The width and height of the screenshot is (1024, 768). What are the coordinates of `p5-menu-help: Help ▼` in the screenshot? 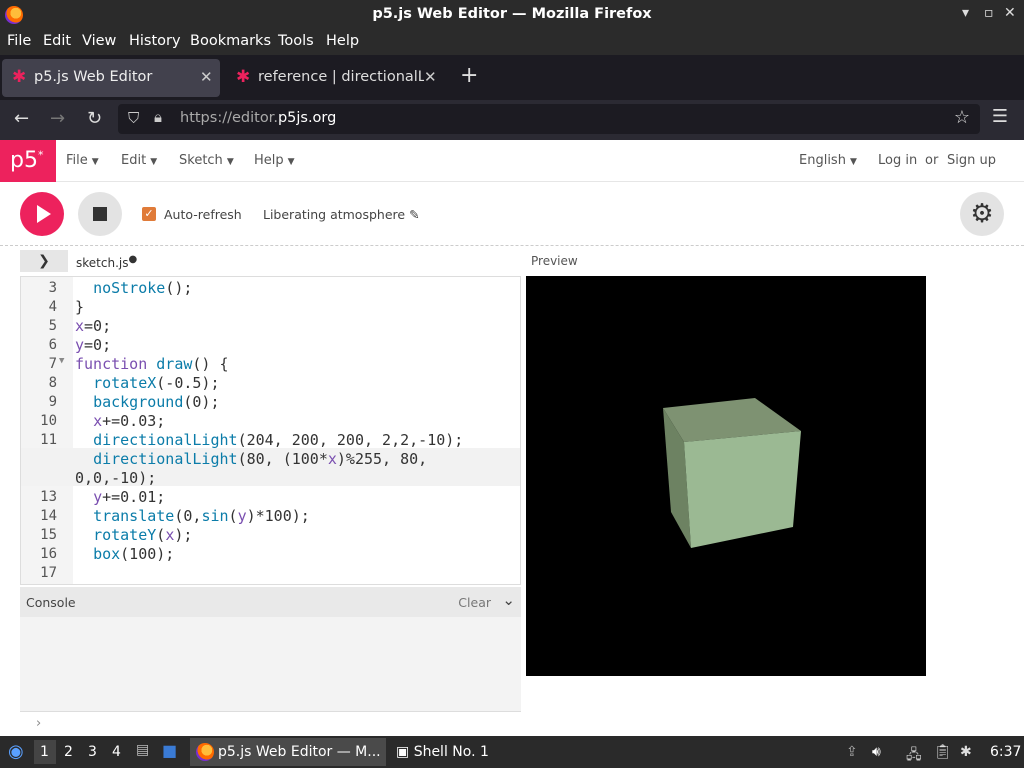 It's located at (274, 160).